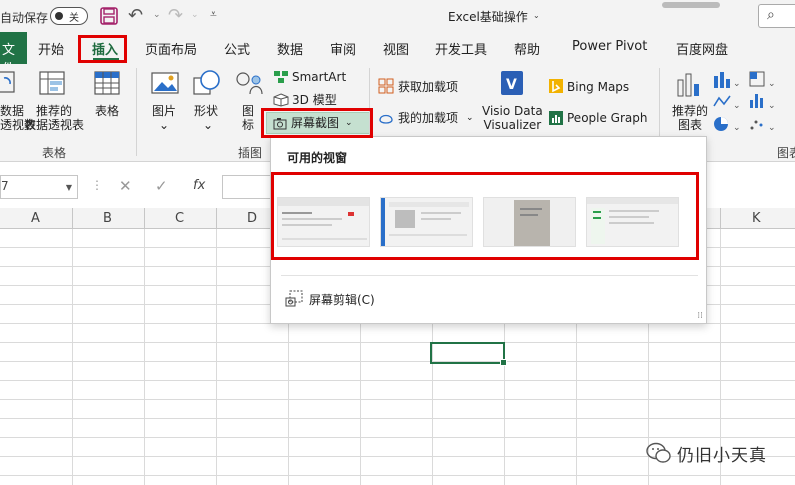  What do you see at coordinates (536, 15) in the screenshot?
I see `title-dropdown-icon: ⌄` at bounding box center [536, 15].